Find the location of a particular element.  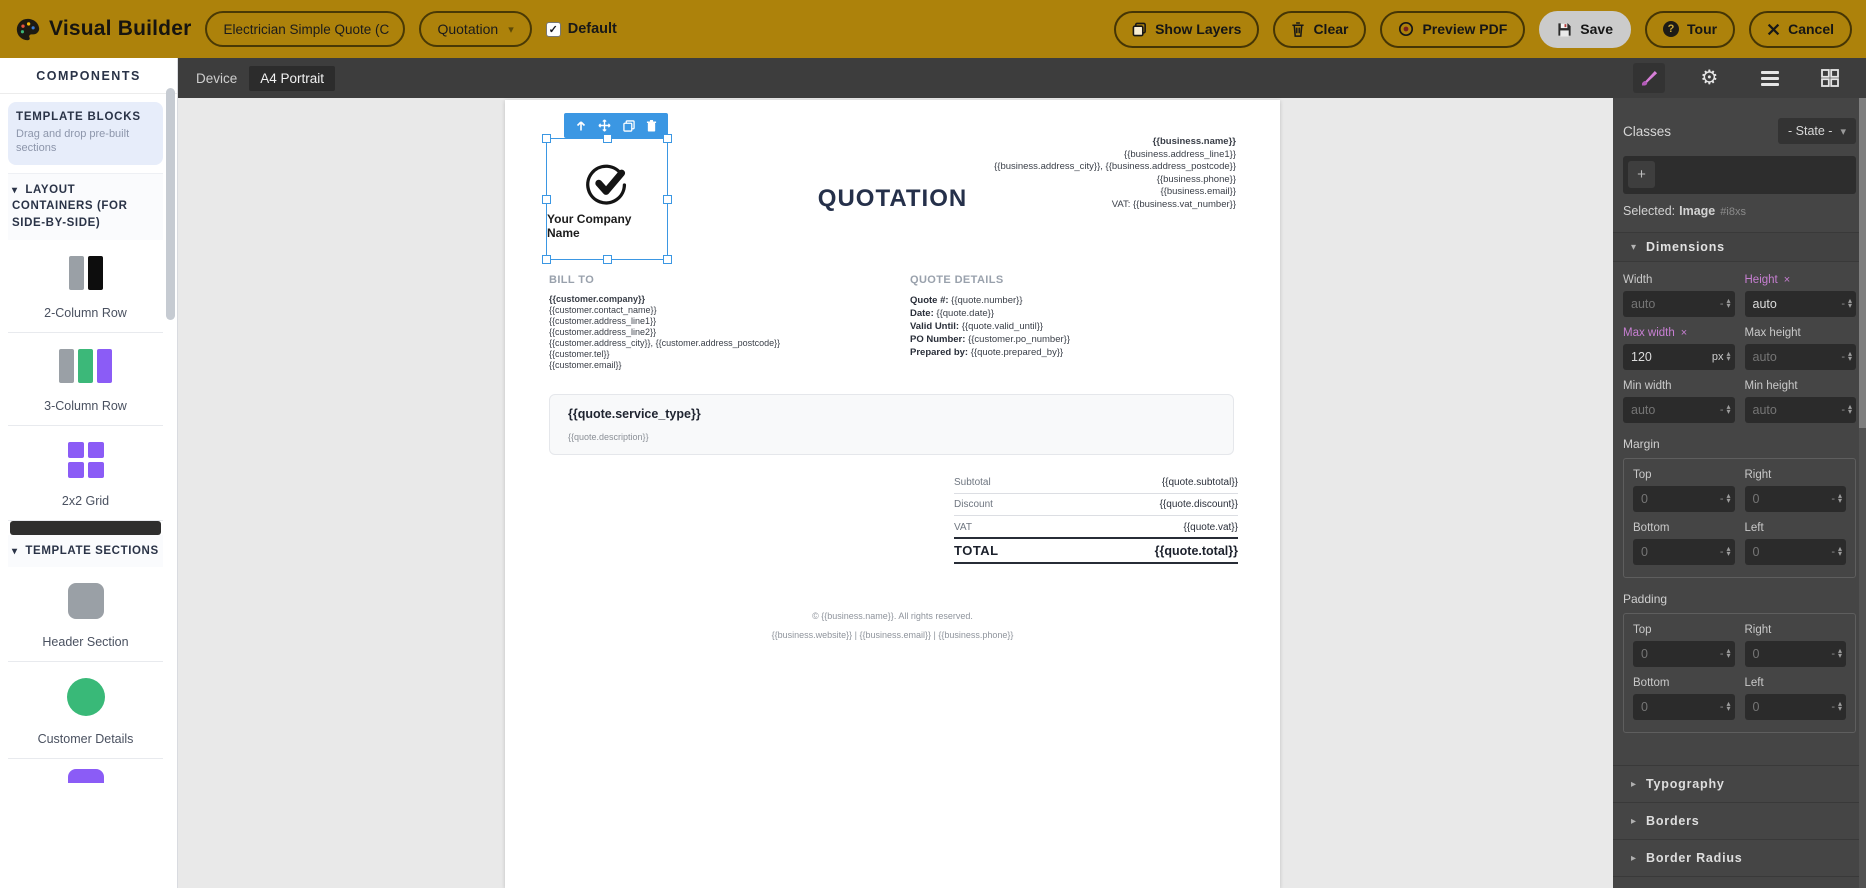

min-height-input: auto - ▴ ▾ is located at coordinates (1800, 410).